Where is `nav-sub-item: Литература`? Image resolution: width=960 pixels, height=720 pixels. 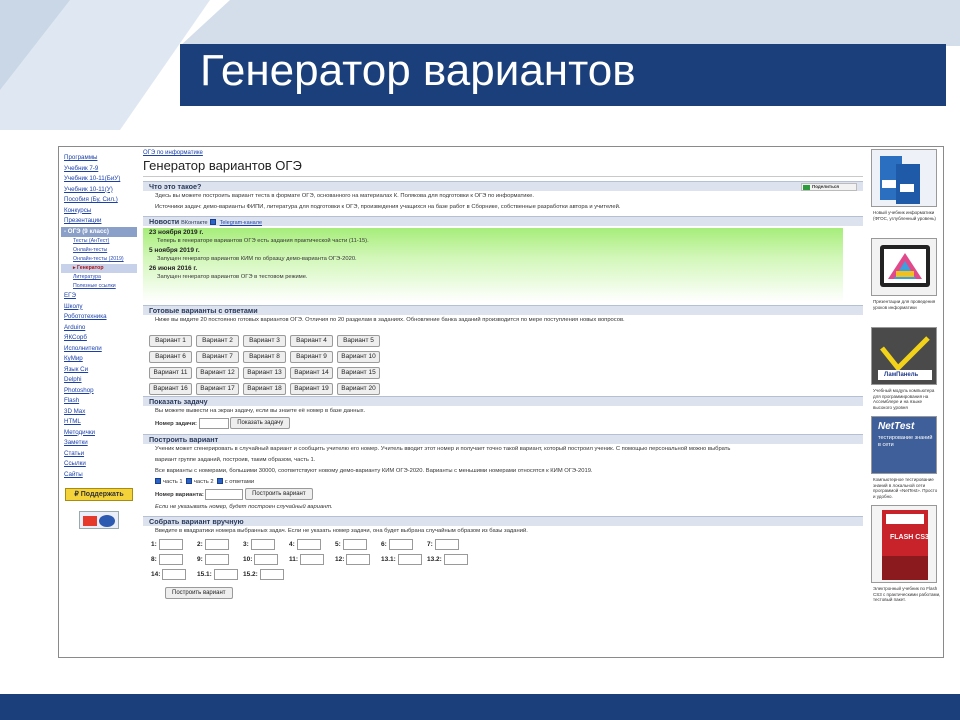
nav-sub-item: Литература is located at coordinates (99, 277).